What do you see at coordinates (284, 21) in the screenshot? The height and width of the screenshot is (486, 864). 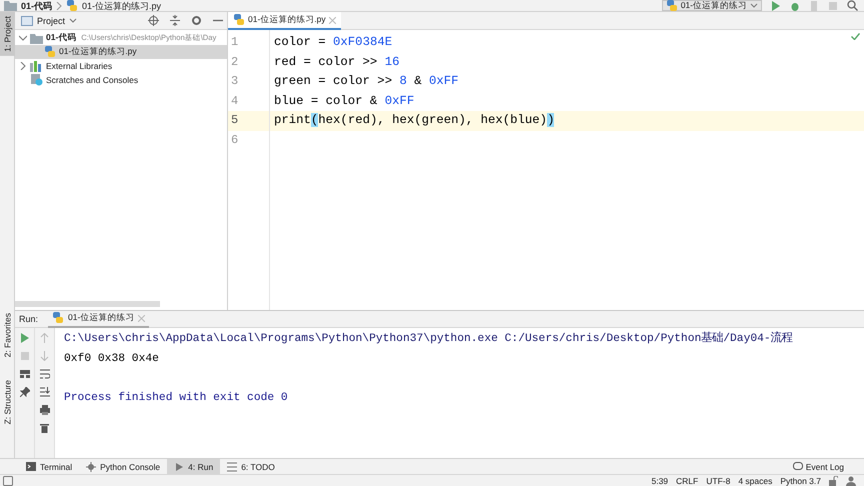 I see `editor-tab: 01-位运算的练习.py` at bounding box center [284, 21].